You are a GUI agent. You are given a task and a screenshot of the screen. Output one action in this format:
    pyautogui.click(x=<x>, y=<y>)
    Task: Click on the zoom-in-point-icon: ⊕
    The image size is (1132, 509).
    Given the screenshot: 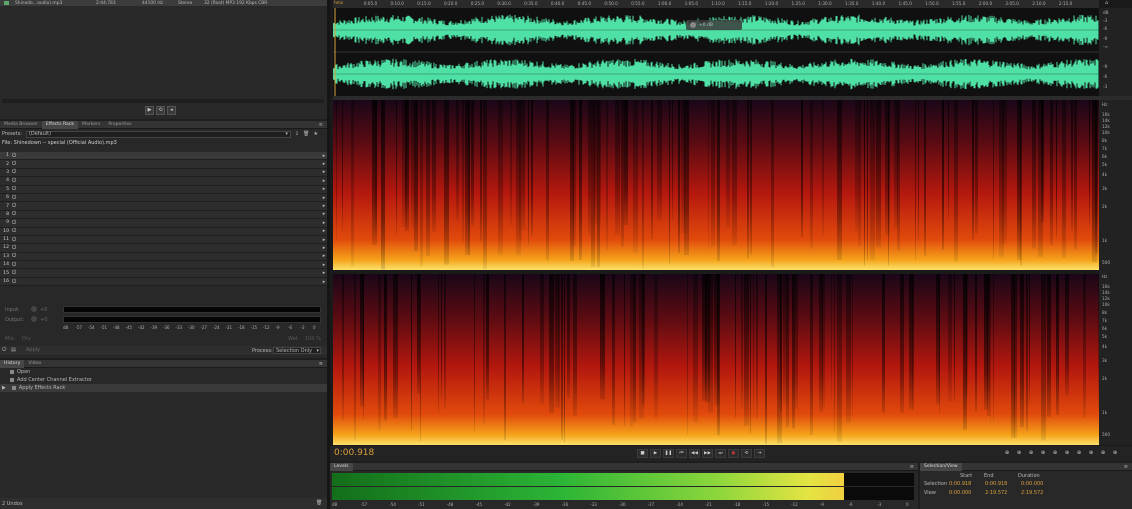 What is the action you would take?
    pyautogui.click(x=1067, y=453)
    